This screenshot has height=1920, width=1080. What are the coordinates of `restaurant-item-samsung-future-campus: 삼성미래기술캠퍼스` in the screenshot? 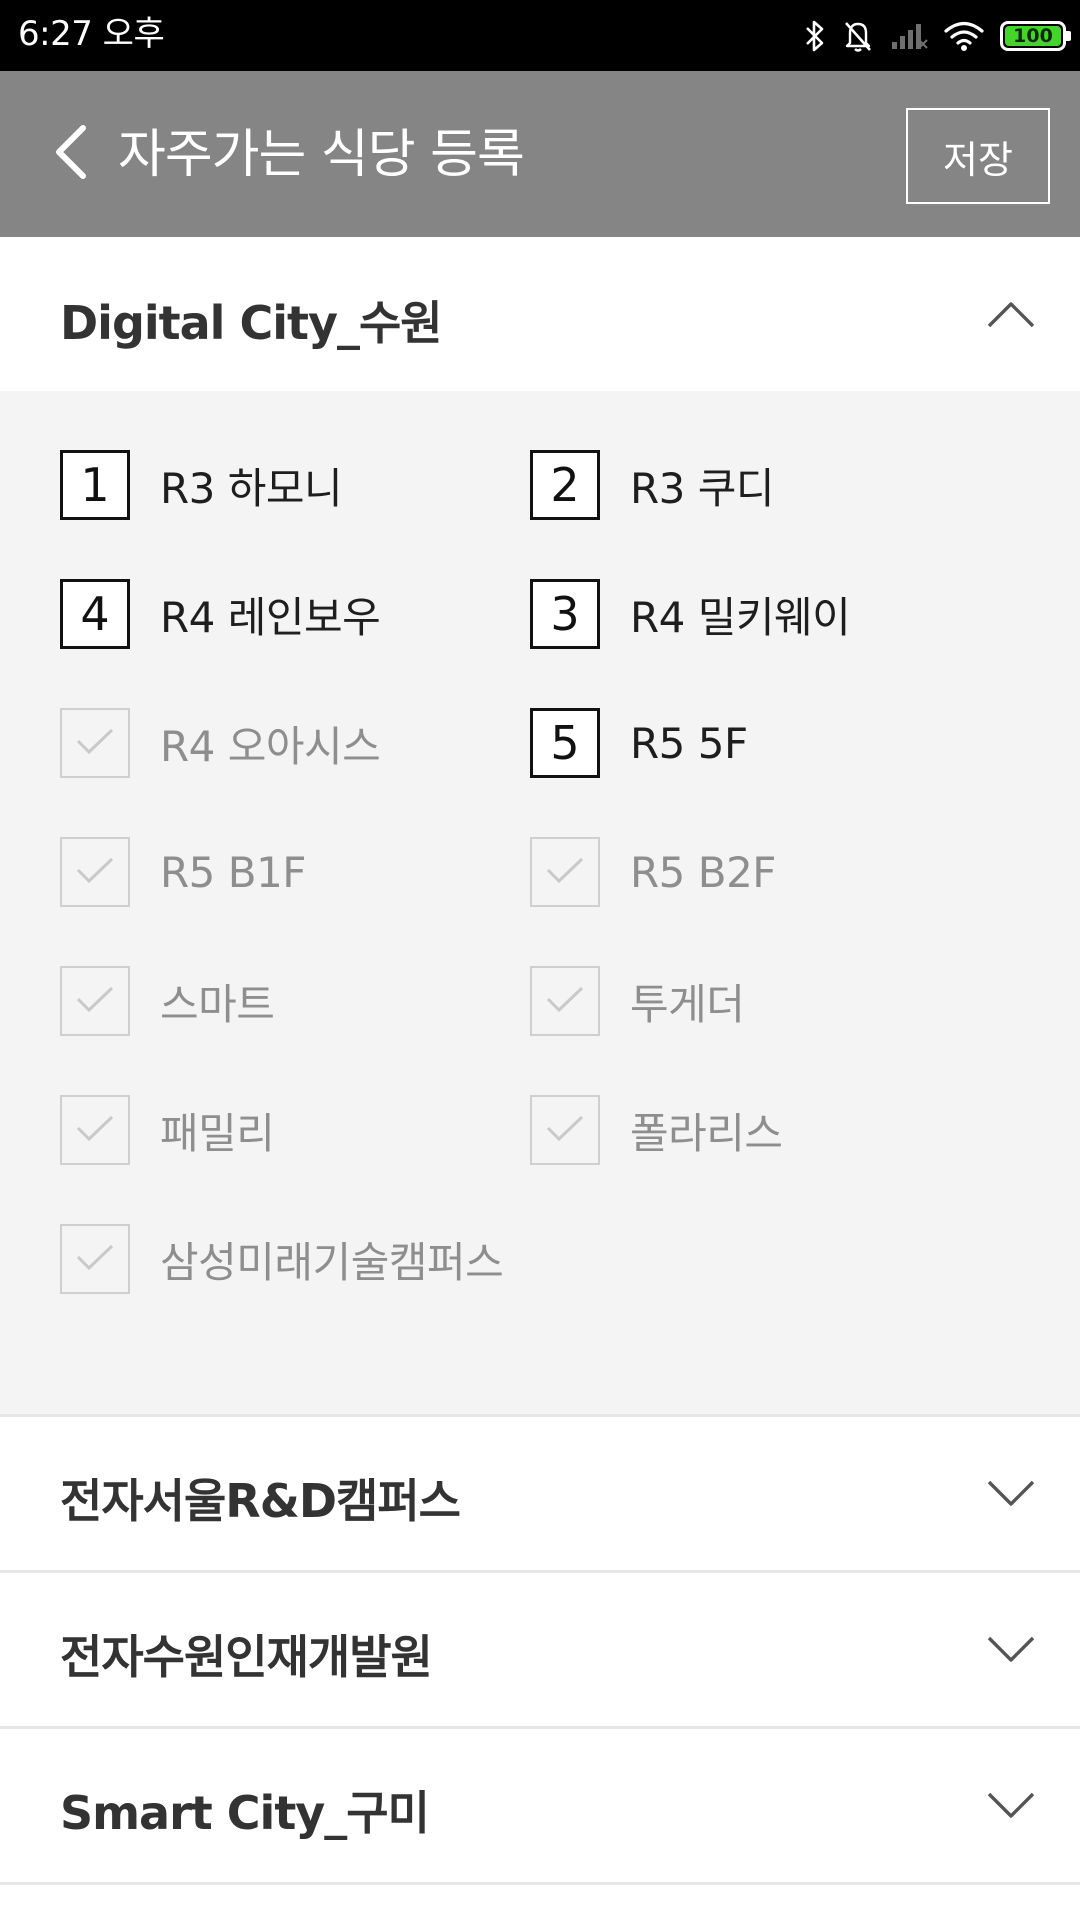 It's located at (282, 1259).